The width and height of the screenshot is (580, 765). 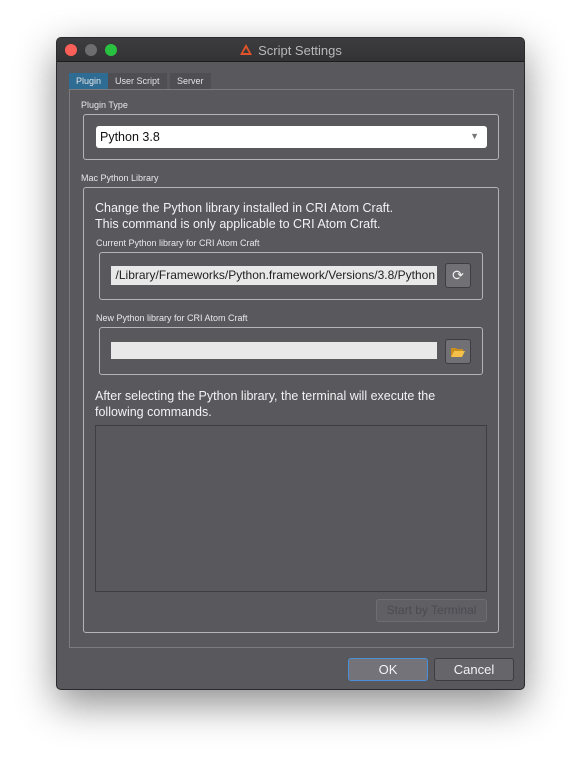 What do you see at coordinates (89, 81) in the screenshot?
I see `tab-plugin: Plugin` at bounding box center [89, 81].